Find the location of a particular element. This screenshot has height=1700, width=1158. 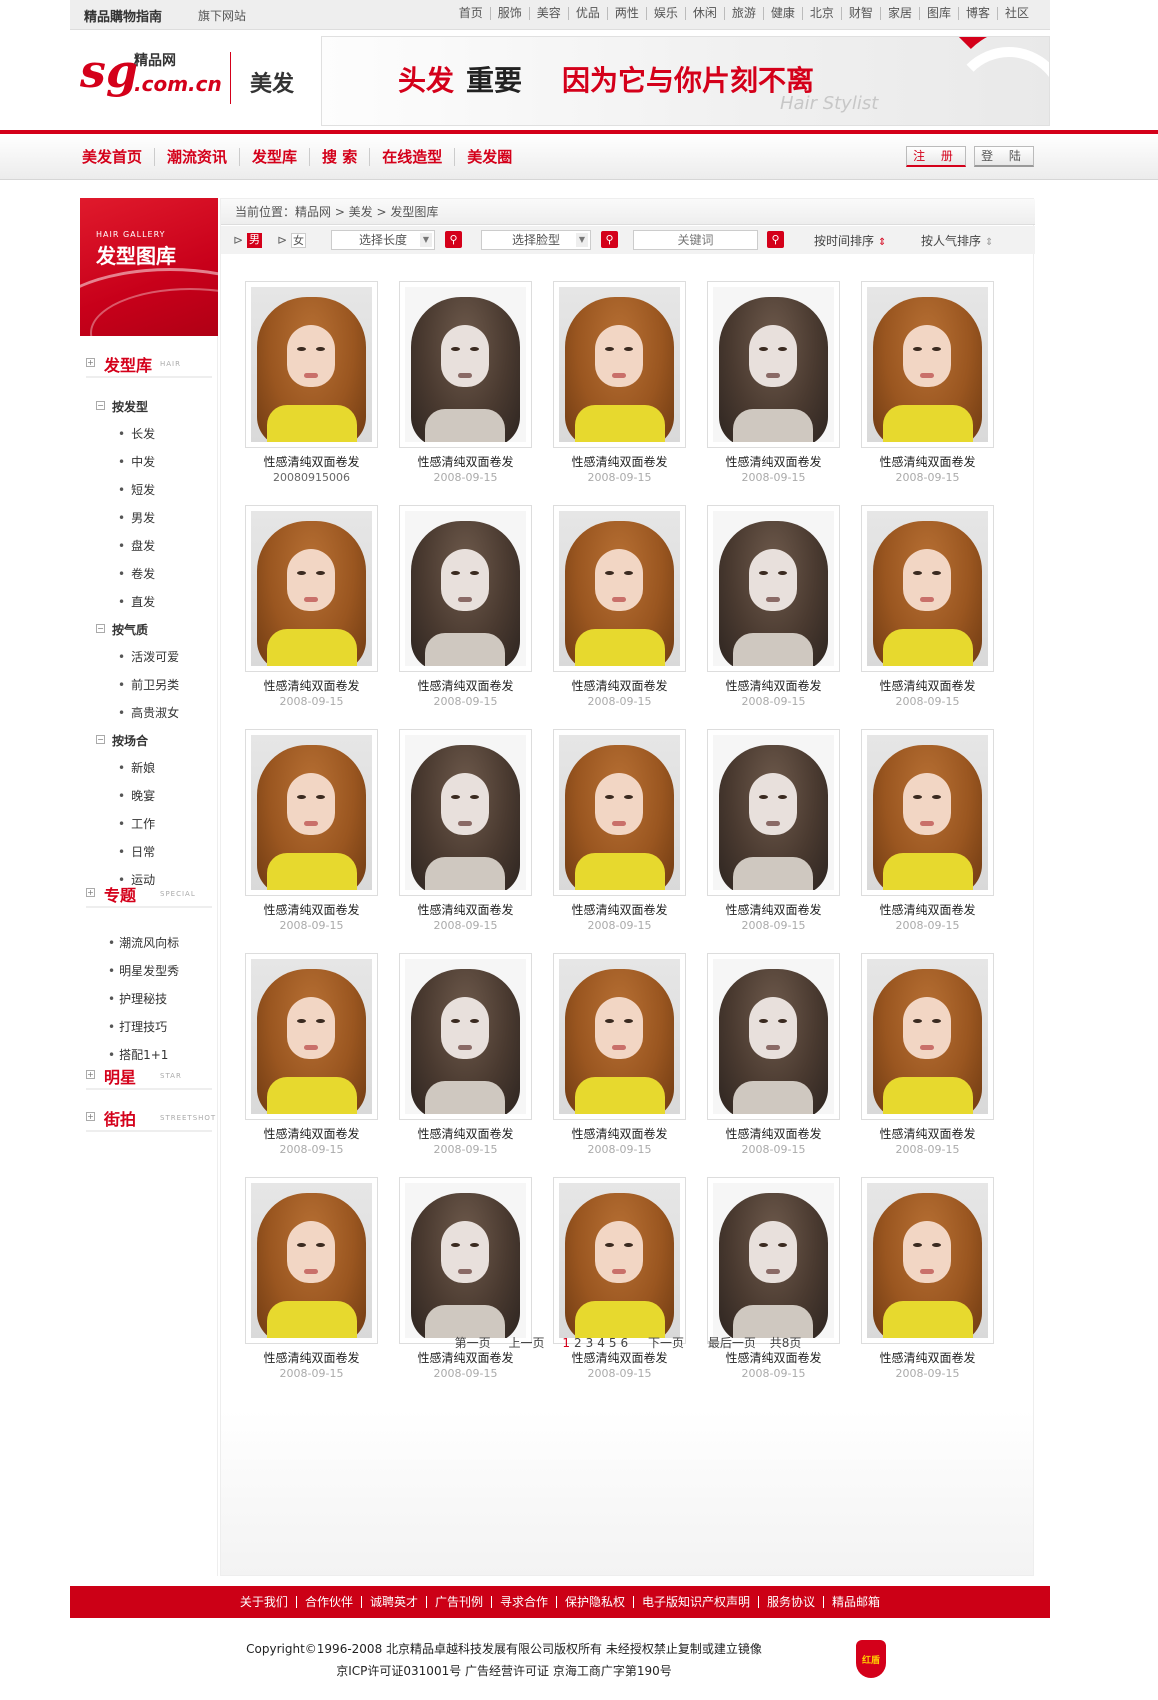

sidebar-item: 卷发 is located at coordinates (136, 573).